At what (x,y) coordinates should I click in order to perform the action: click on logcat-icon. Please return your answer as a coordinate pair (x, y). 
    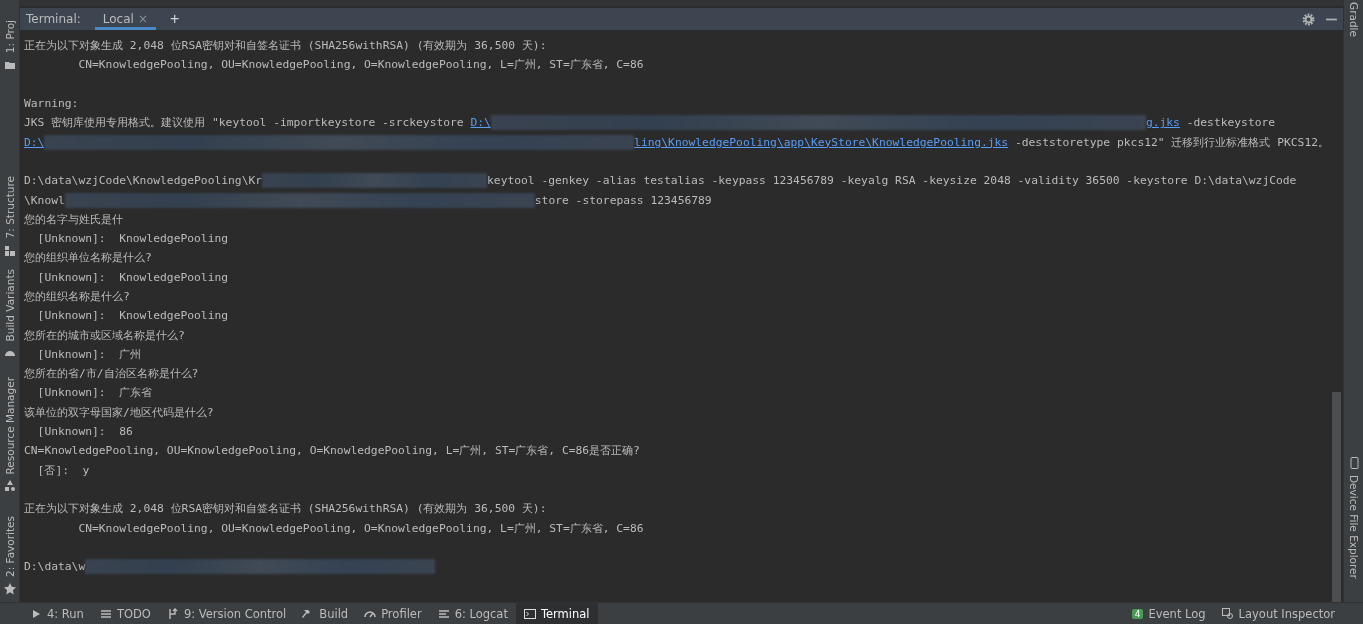
    Looking at the image, I should click on (443, 613).